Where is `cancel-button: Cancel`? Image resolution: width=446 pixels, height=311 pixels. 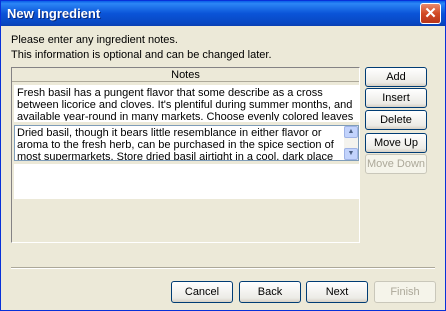
cancel-button: Cancel is located at coordinates (202, 292).